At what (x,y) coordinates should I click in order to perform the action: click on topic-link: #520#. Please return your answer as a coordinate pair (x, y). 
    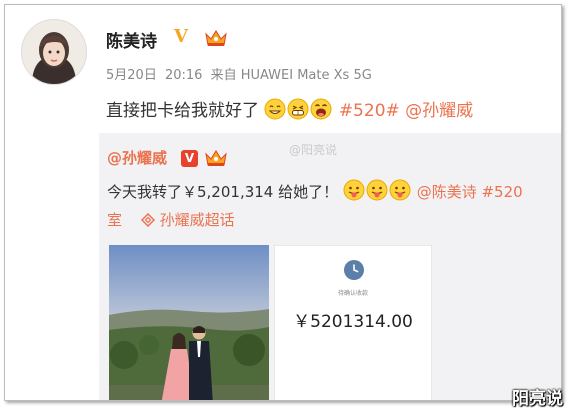
    Looking at the image, I should click on (369, 111).